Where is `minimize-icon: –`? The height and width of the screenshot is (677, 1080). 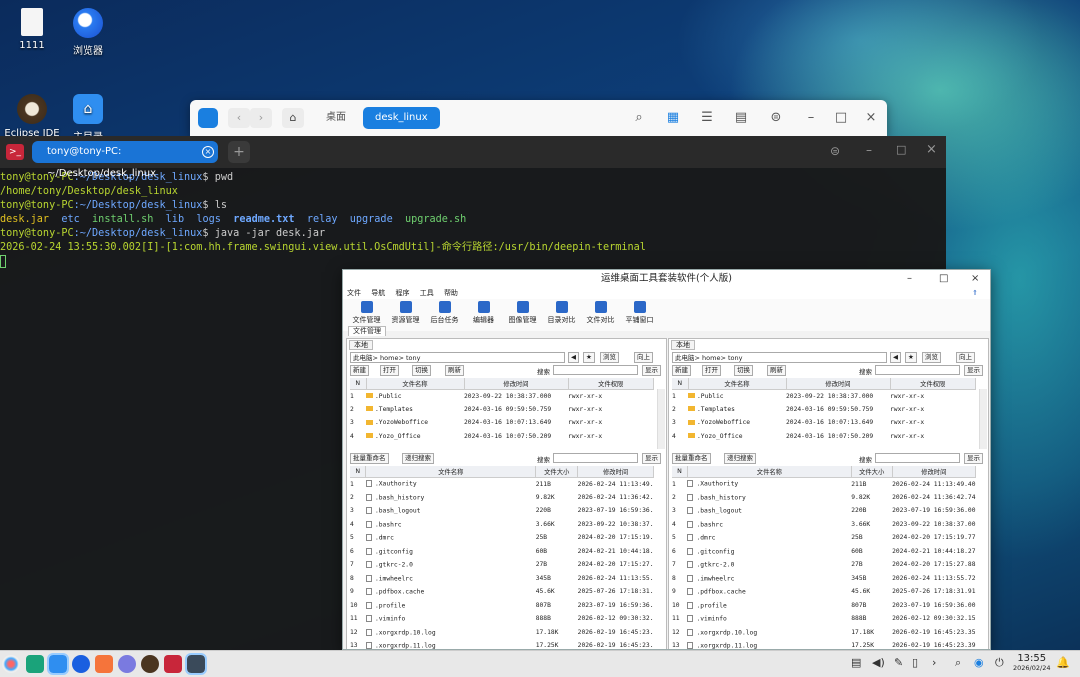 minimize-icon: – is located at coordinates (811, 118).